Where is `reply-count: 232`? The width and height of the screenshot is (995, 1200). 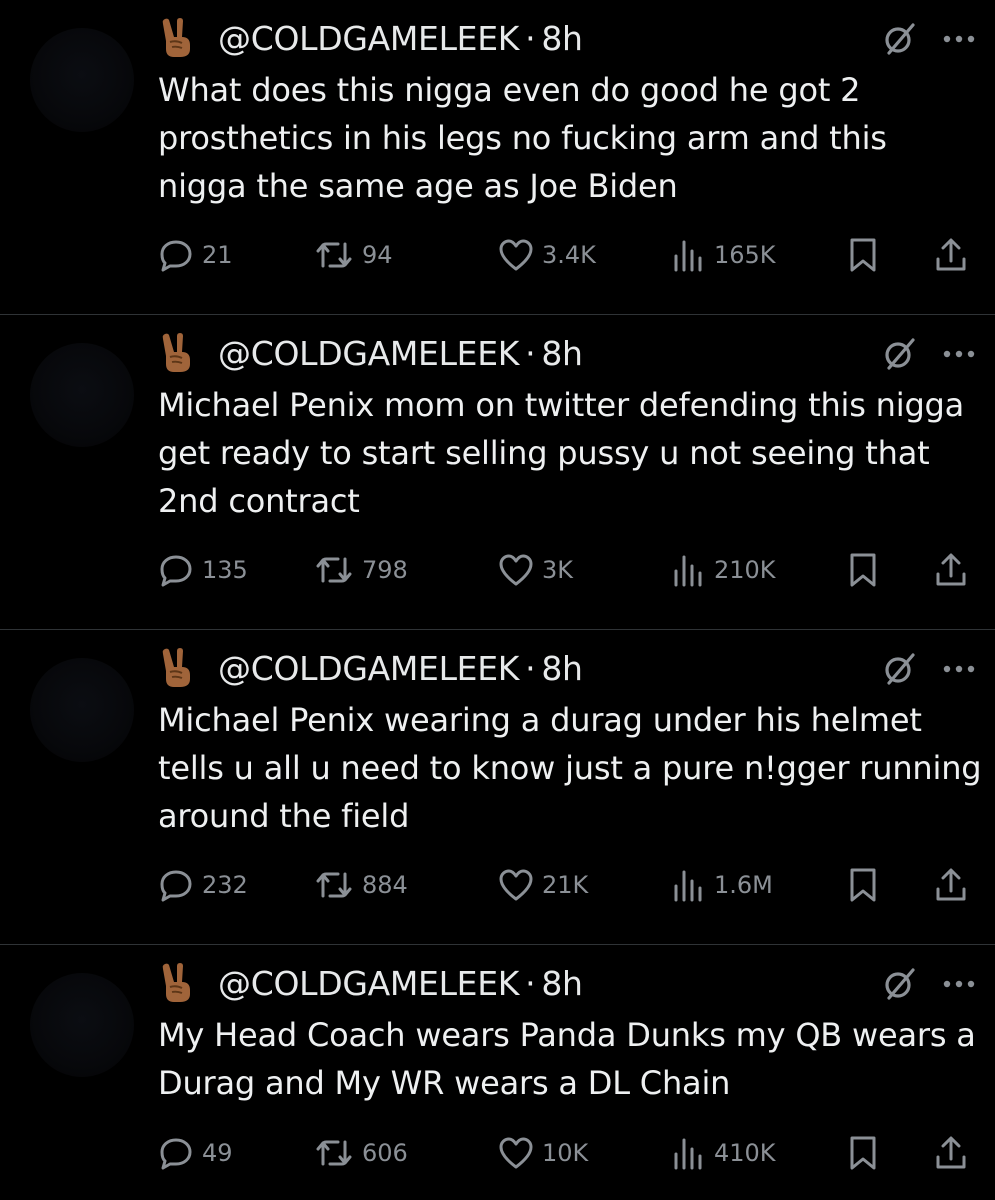 reply-count: 232 is located at coordinates (225, 885).